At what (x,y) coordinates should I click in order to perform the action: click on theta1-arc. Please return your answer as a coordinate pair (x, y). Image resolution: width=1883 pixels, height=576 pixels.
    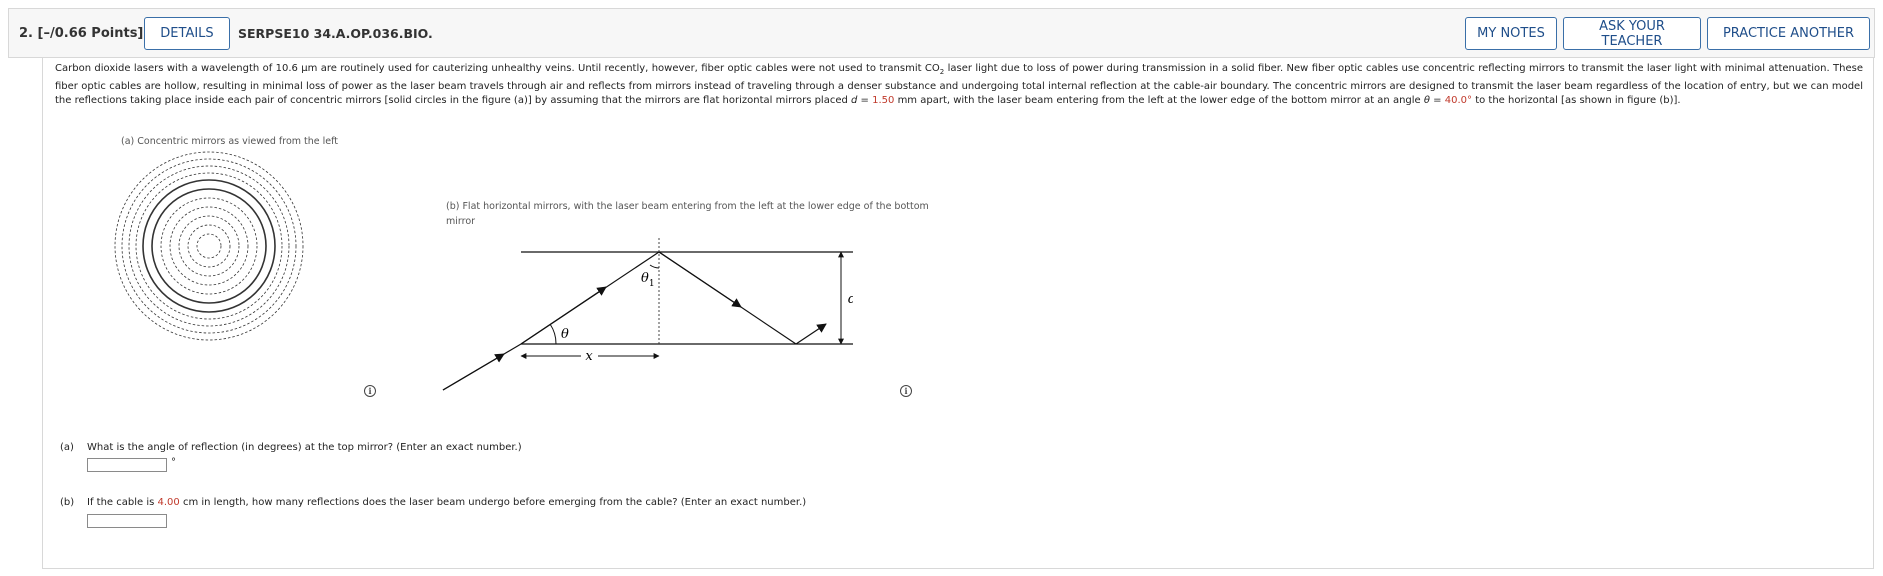
    Looking at the image, I should click on (654, 266).